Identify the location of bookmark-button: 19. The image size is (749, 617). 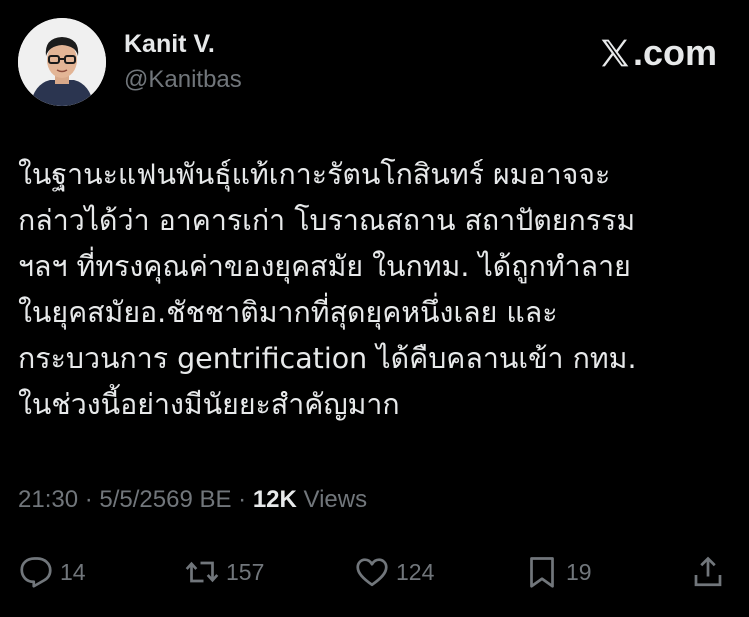
(558, 572).